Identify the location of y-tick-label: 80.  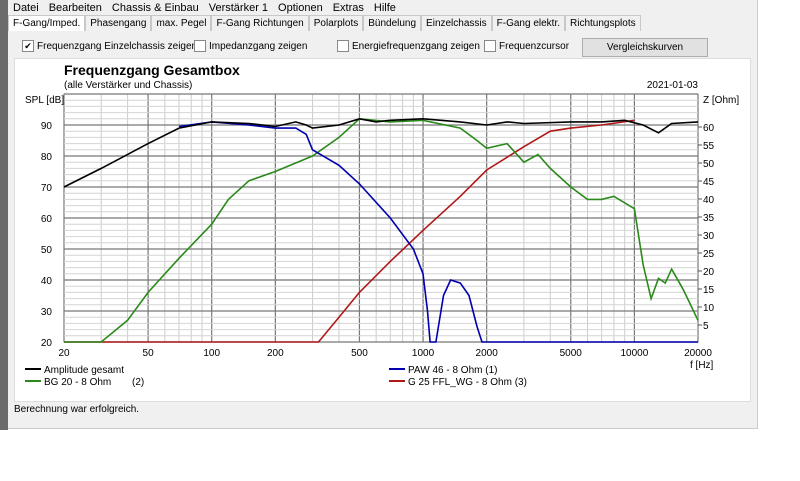
(47, 157).